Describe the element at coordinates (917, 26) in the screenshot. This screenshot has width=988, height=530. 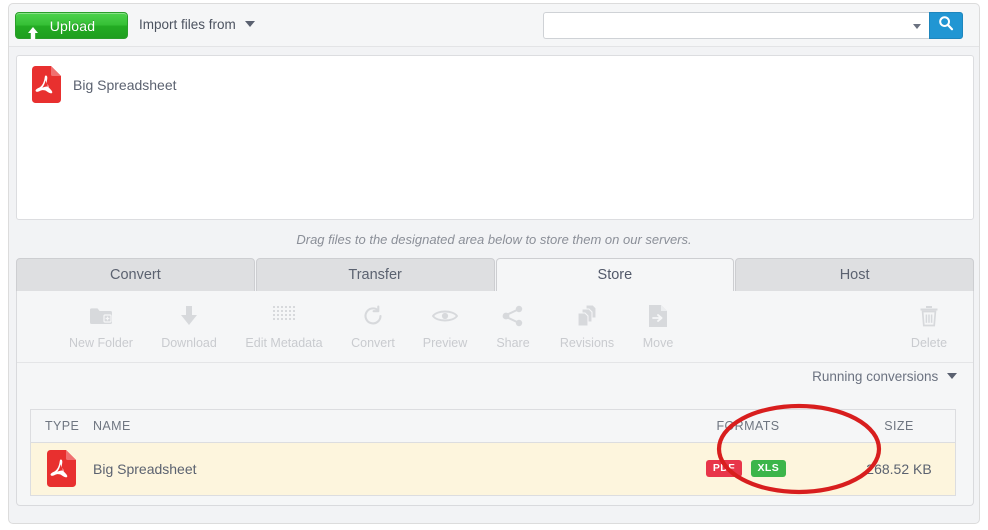
I see `search-dropdown-chevron-down-icon` at that location.